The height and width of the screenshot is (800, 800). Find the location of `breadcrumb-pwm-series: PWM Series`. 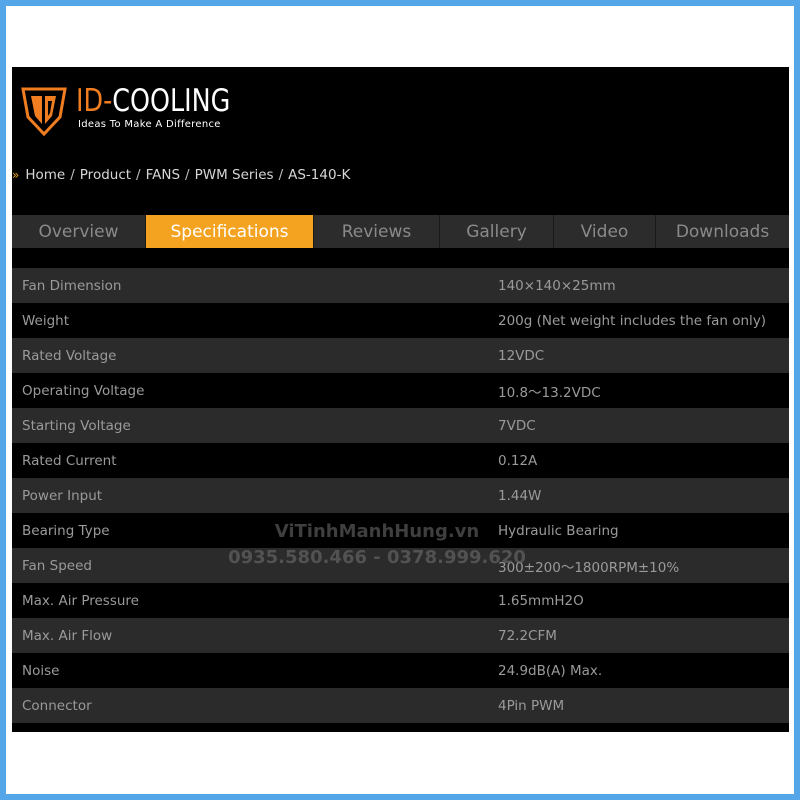

breadcrumb-pwm-series: PWM Series is located at coordinates (234, 175).